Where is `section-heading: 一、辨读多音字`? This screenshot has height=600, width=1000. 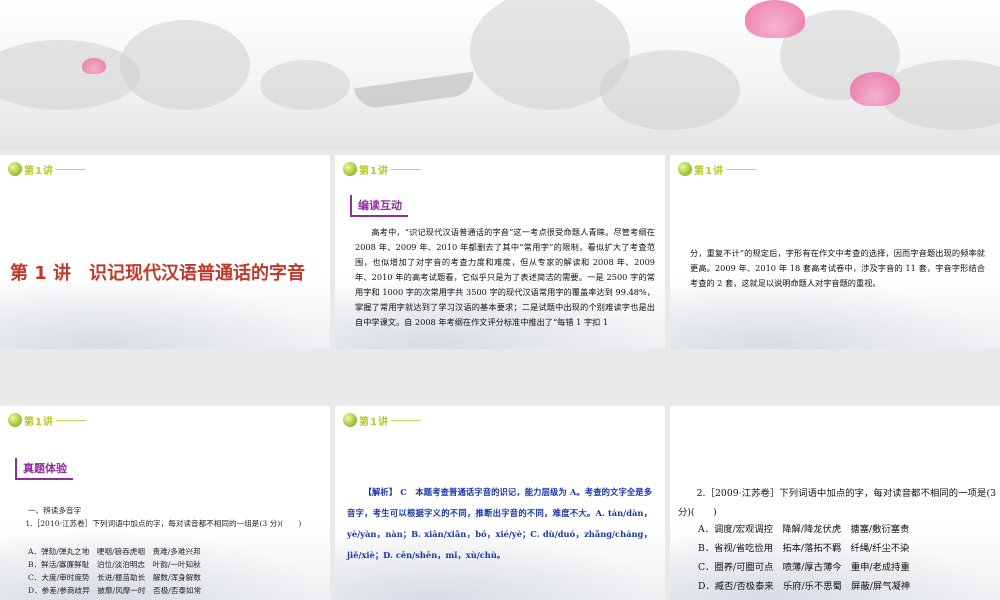 section-heading: 一、辨读多音字 is located at coordinates (55, 510).